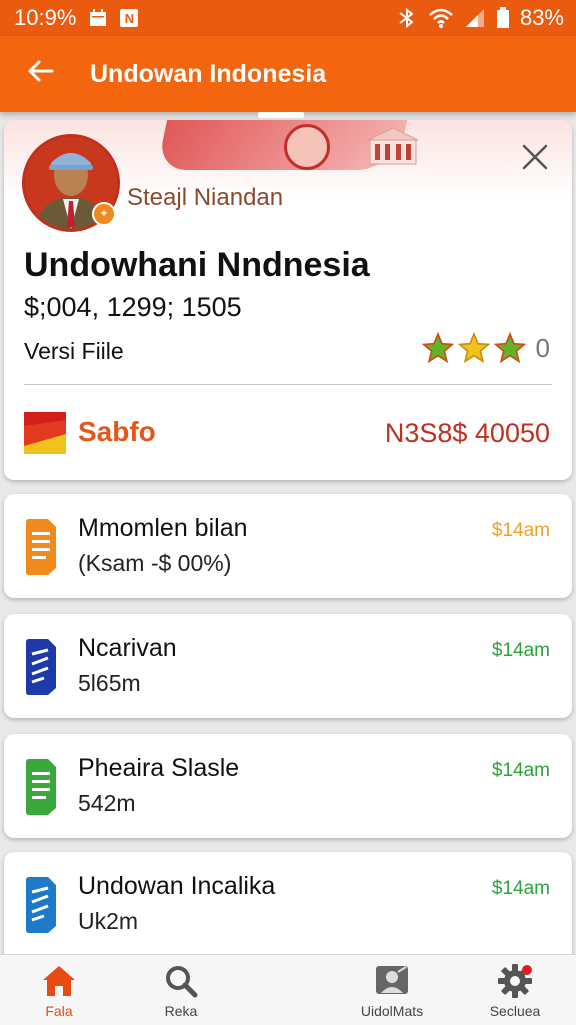 The image size is (576, 1025). I want to click on product-price: $;004, 1299; 1505, so click(133, 307).